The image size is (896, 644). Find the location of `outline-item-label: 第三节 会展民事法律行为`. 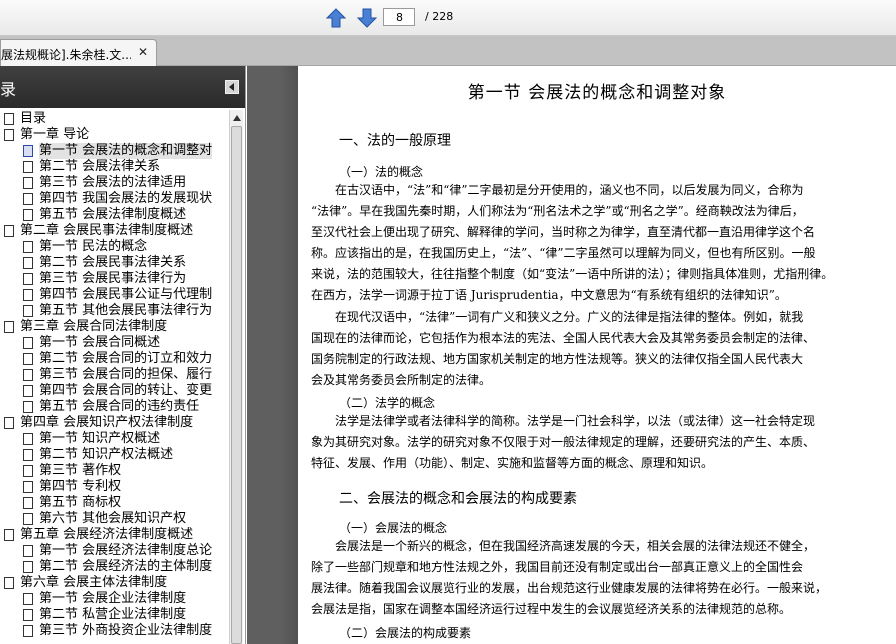

outline-item-label: 第三节 会展民事法律行为 is located at coordinates (113, 278).